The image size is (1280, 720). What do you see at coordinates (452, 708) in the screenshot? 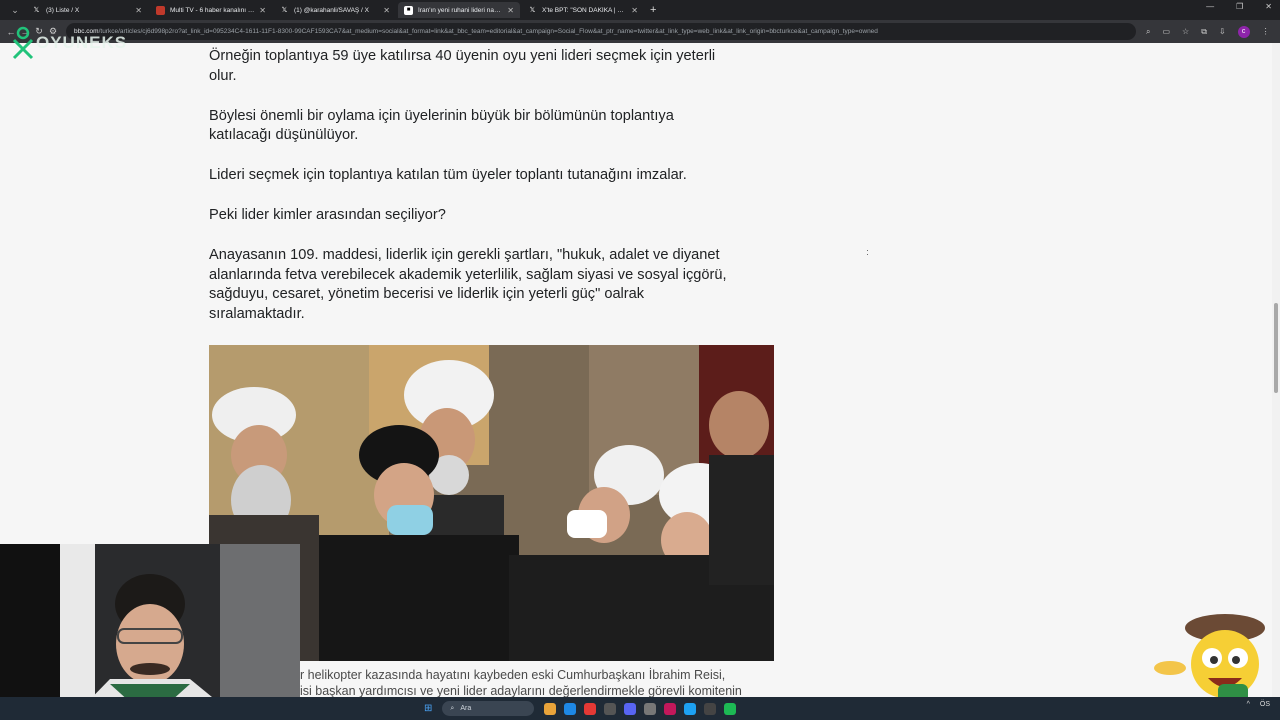
I see `search-icon: ⌕` at bounding box center [452, 708].